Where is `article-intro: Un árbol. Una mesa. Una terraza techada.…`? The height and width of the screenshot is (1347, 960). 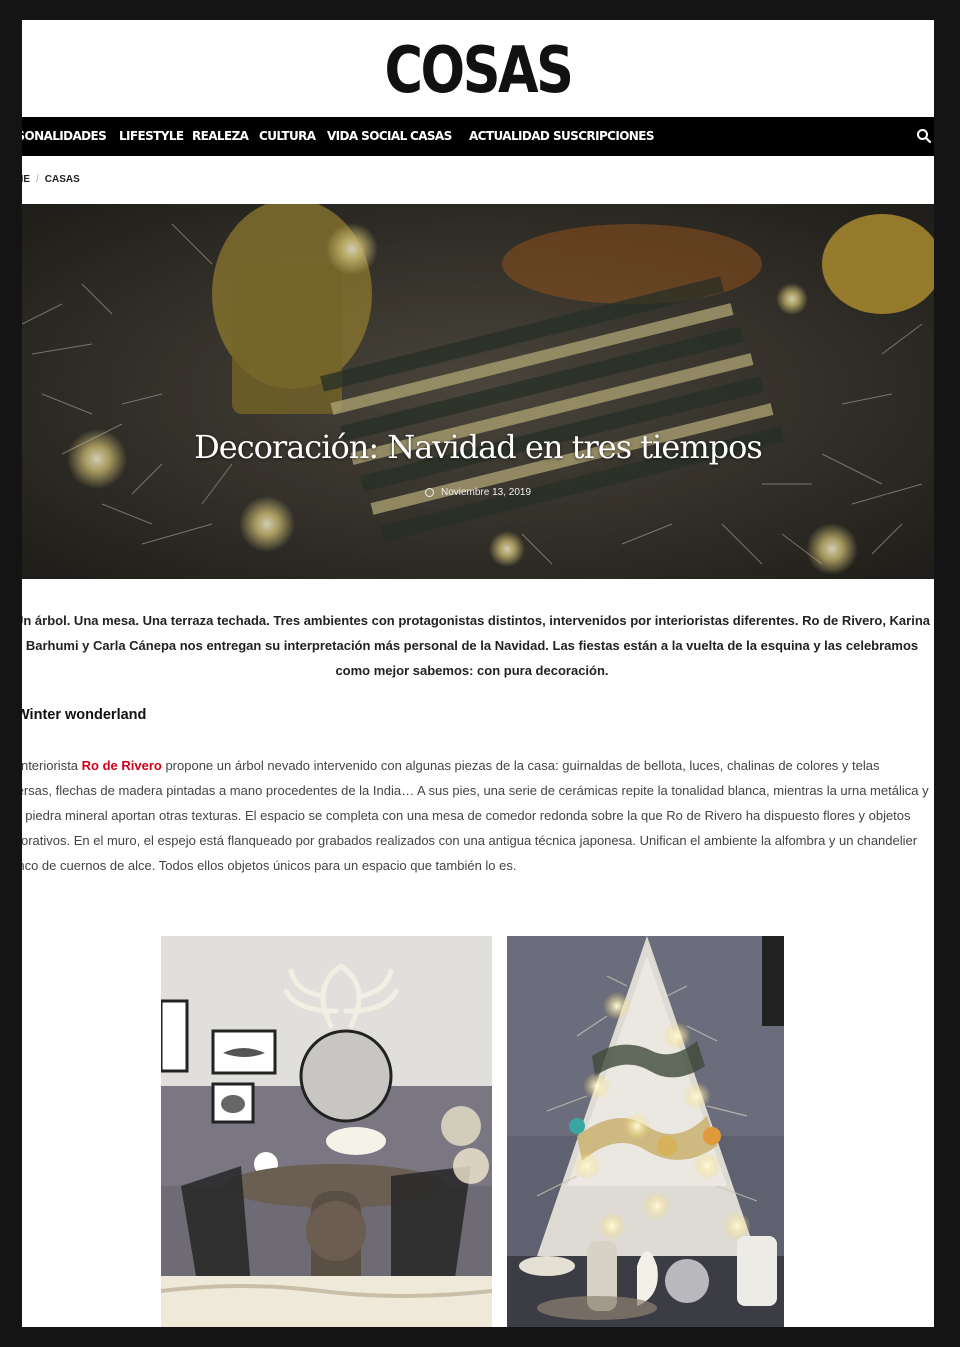 article-intro: Un árbol. Una mesa. Una terraza techada.… is located at coordinates (476, 645).